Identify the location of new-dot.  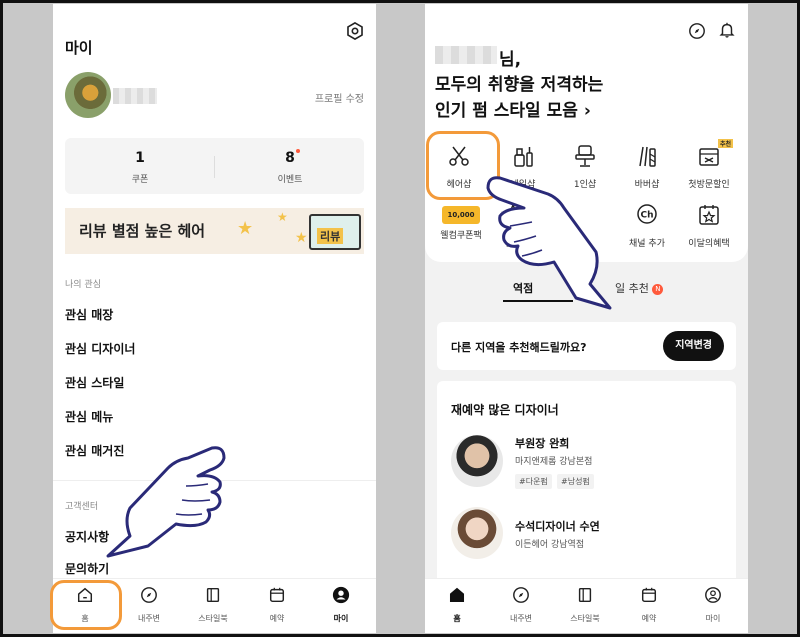
(297, 151).